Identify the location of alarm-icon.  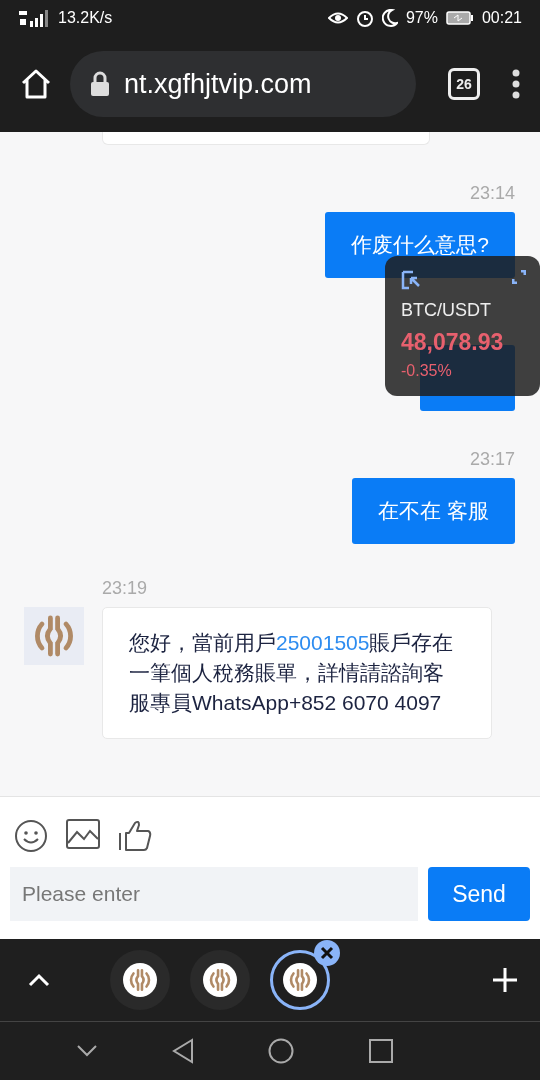
(364, 18).